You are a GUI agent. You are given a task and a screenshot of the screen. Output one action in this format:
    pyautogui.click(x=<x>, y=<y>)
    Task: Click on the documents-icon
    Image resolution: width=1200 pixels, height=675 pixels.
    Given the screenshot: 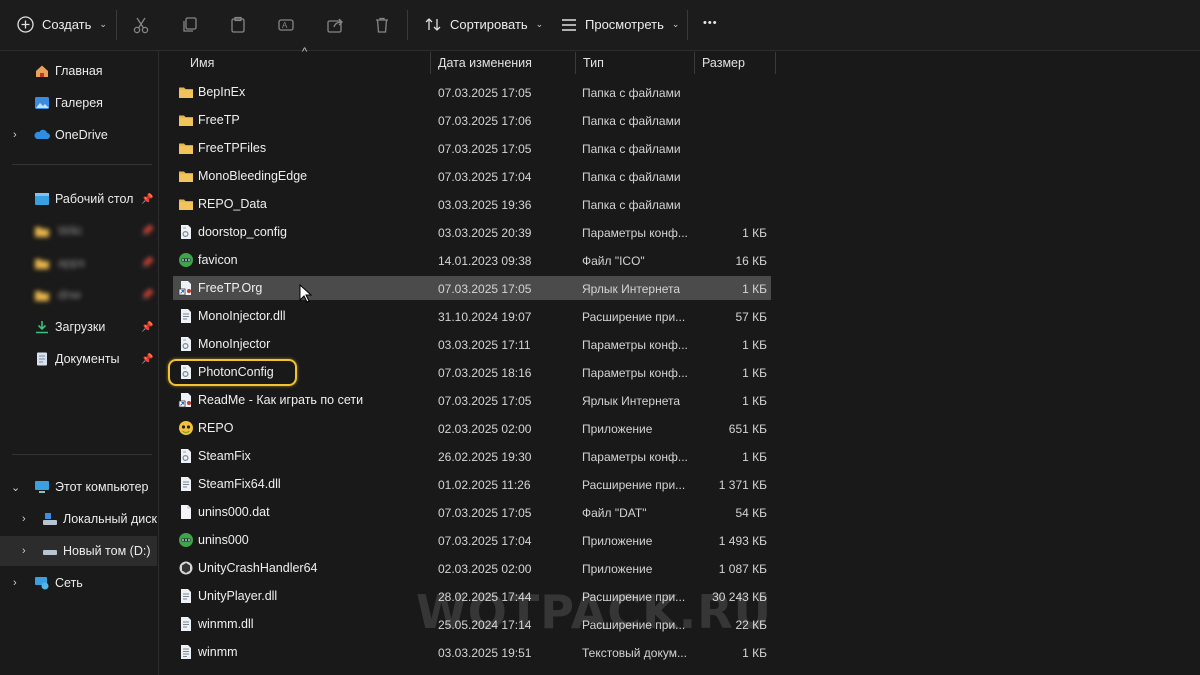 What is the action you would take?
    pyautogui.click(x=42, y=359)
    